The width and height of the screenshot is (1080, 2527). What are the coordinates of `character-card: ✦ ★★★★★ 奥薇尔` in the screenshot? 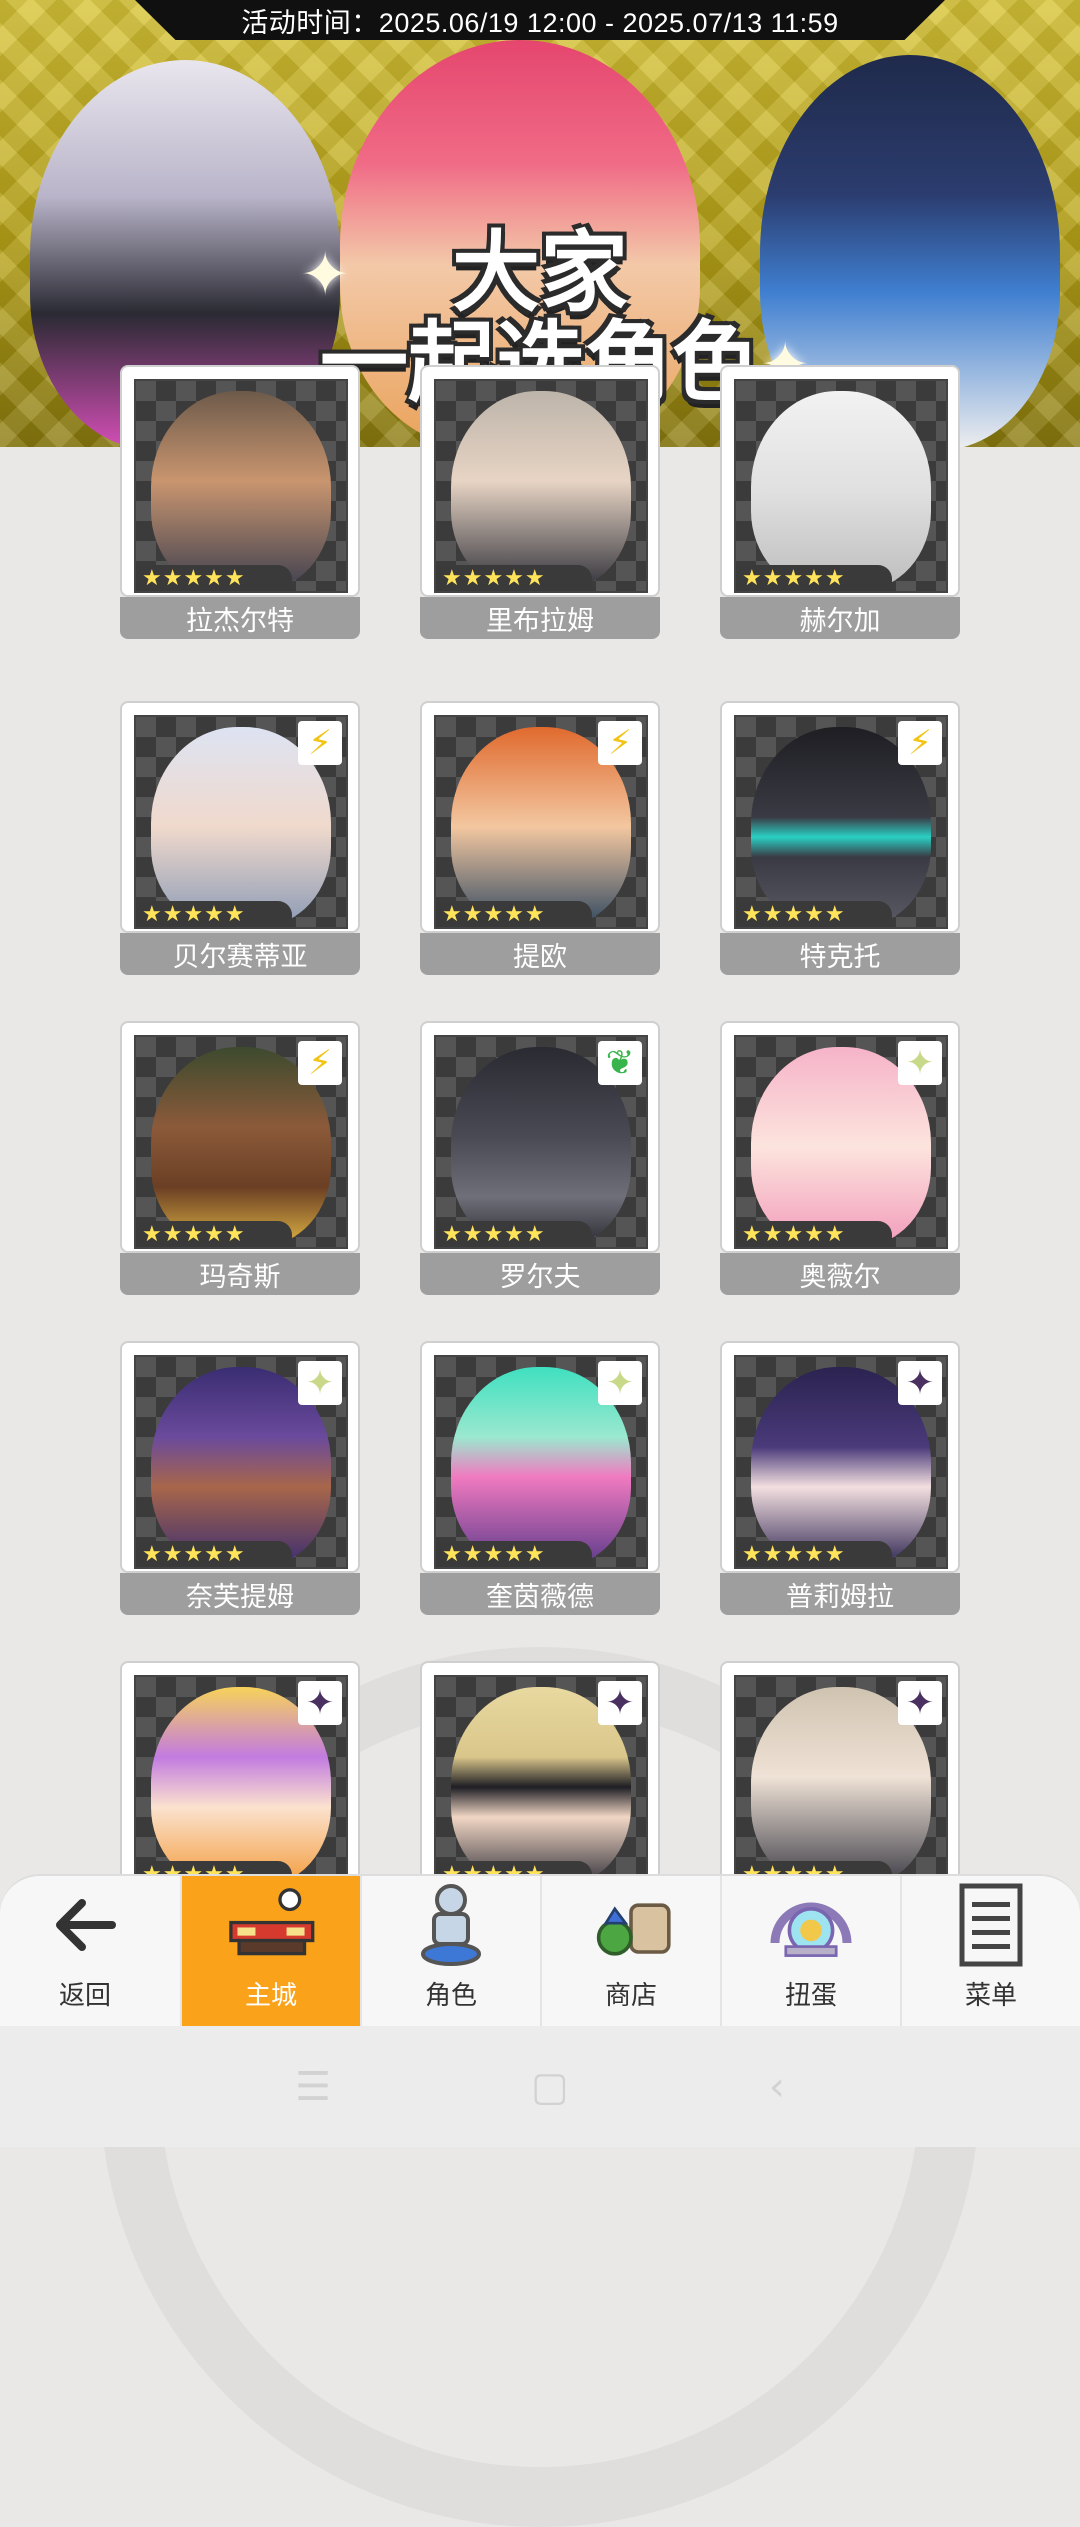 It's located at (840, 1158).